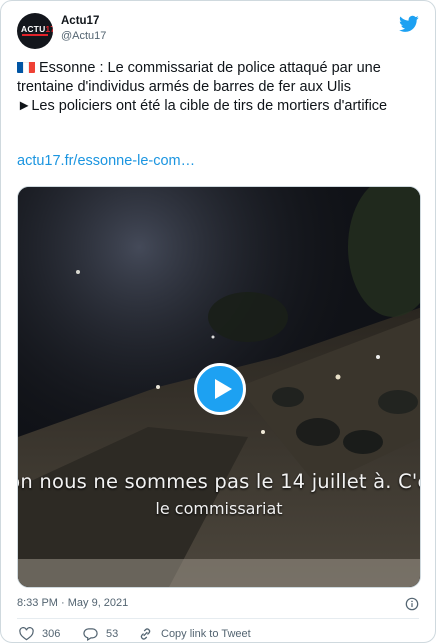 This screenshot has height=644, width=438. What do you see at coordinates (39, 634) in the screenshot?
I see `like-button: 306` at bounding box center [39, 634].